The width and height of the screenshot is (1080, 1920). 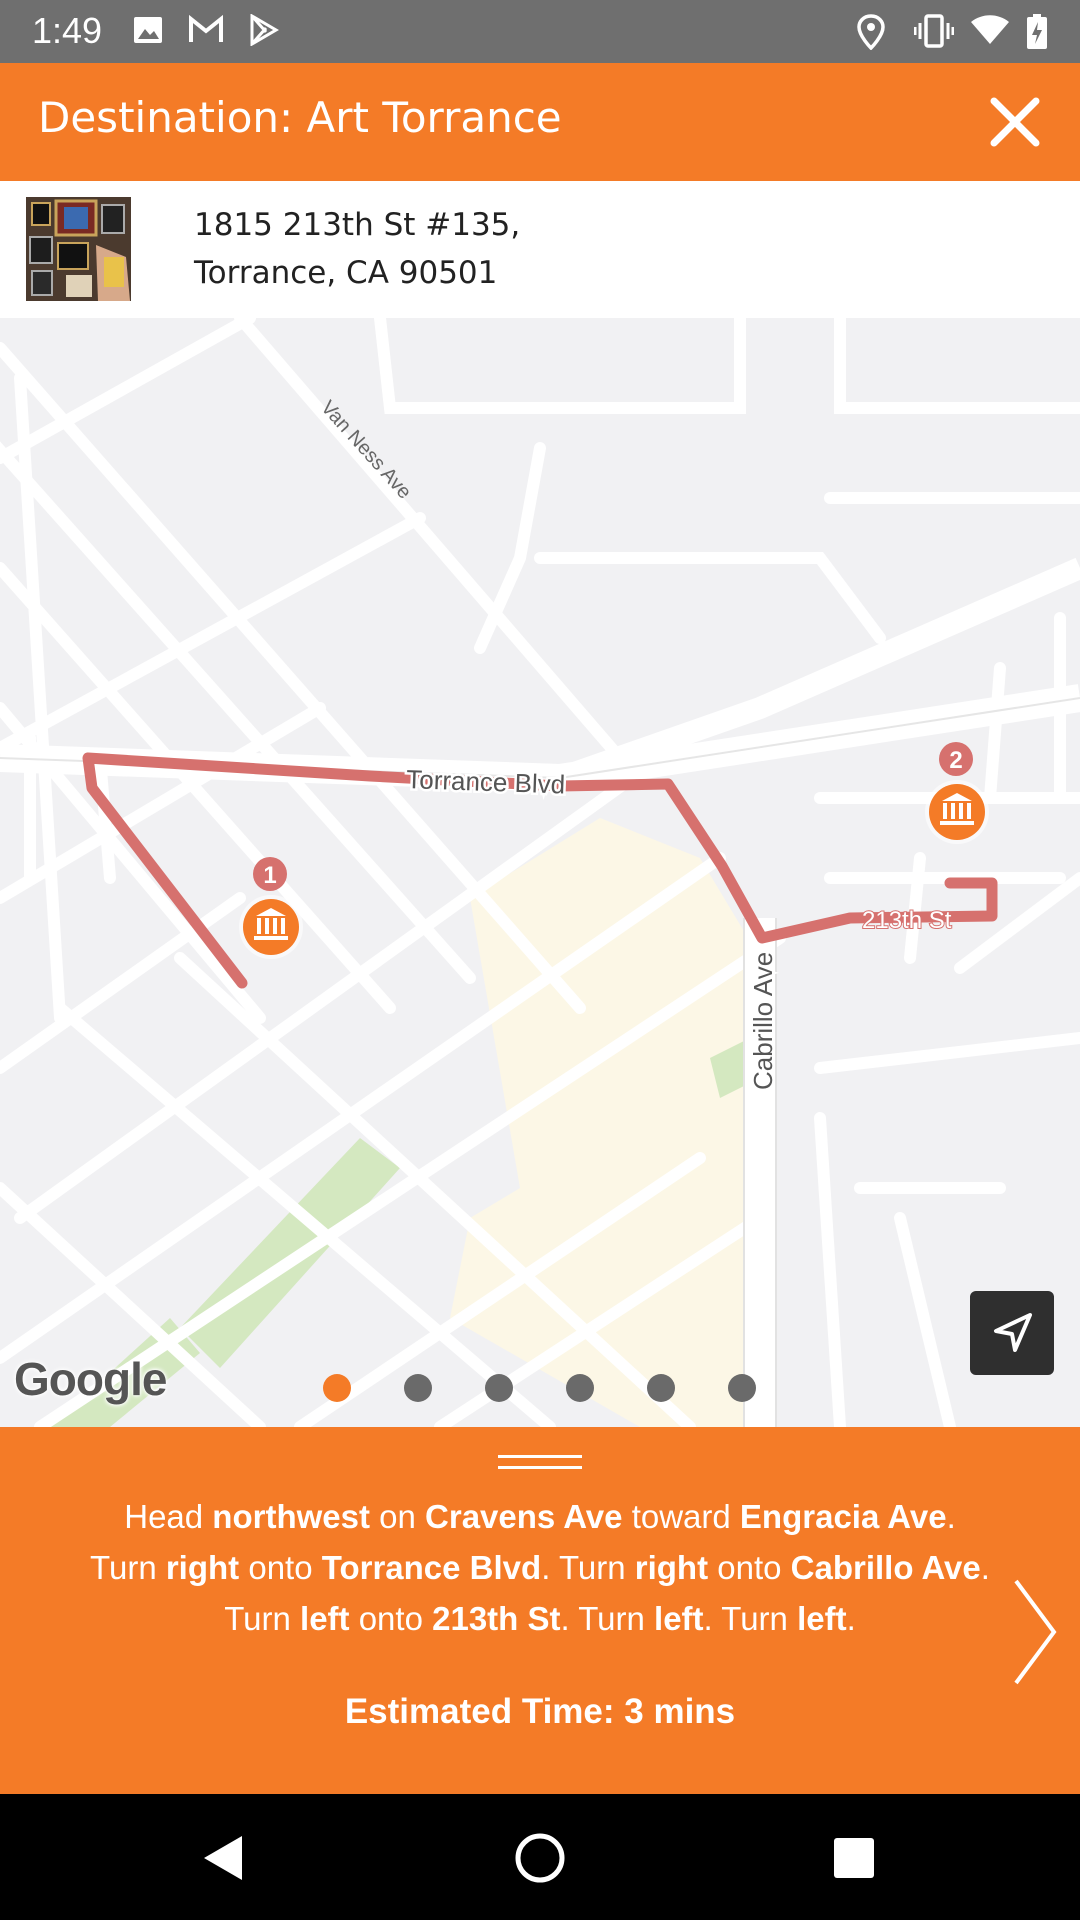 I want to click on status-bar: 1:49, so click(x=540, y=31).